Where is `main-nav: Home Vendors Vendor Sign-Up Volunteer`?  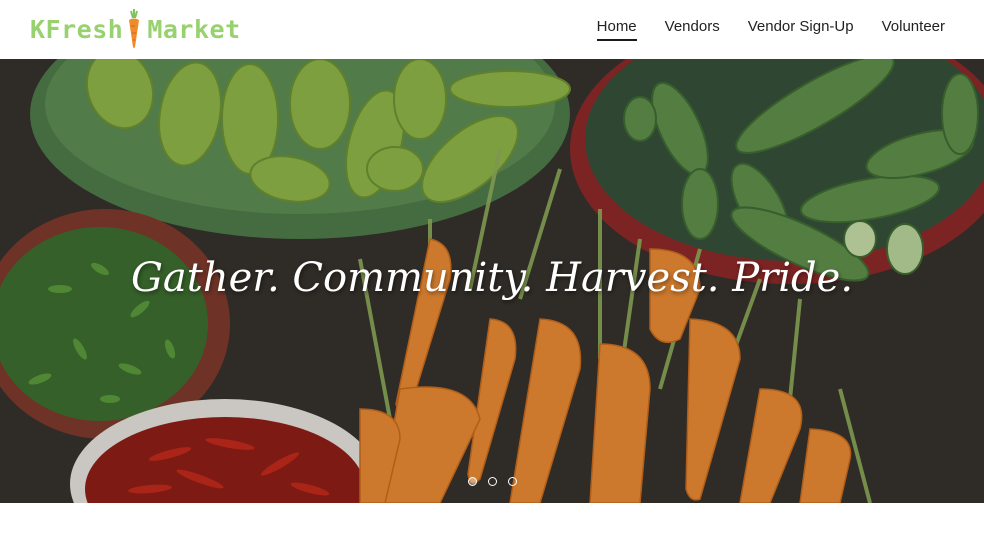
main-nav: Home Vendors Vendor Sign-Up Volunteer is located at coordinates (770, 29).